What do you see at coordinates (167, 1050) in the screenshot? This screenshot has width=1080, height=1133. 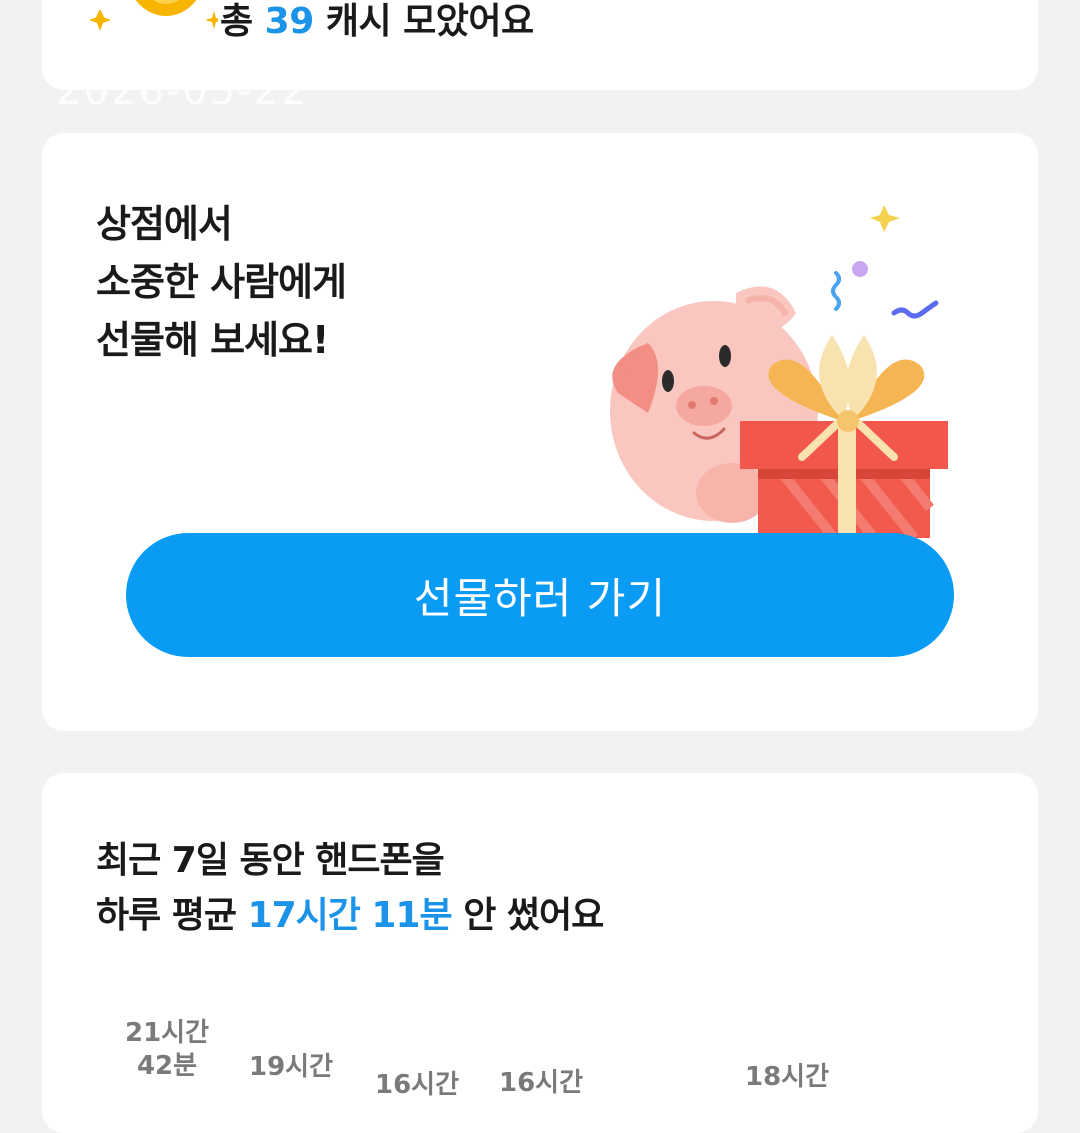 I see `bar-label: 21시간 42분` at bounding box center [167, 1050].